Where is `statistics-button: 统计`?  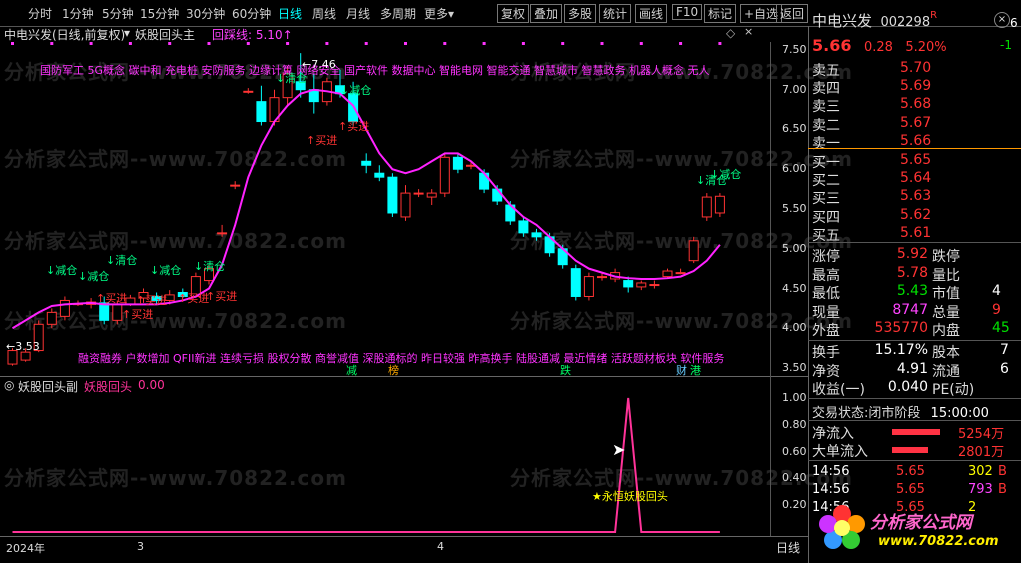
statistics-button: 统计 is located at coordinates (615, 13).